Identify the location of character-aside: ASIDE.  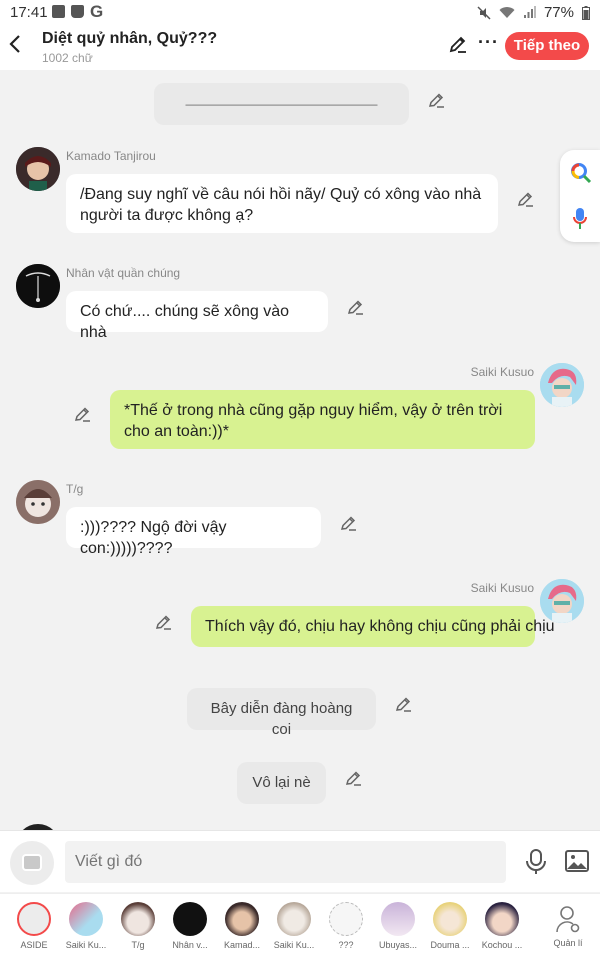
(34, 926).